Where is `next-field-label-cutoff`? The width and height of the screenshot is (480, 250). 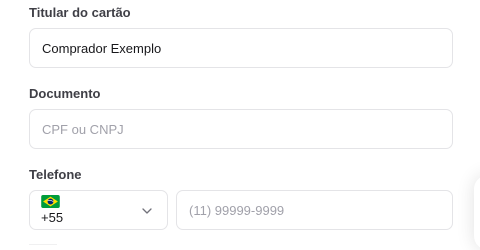
next-field-label-cutoff is located at coordinates (43, 247).